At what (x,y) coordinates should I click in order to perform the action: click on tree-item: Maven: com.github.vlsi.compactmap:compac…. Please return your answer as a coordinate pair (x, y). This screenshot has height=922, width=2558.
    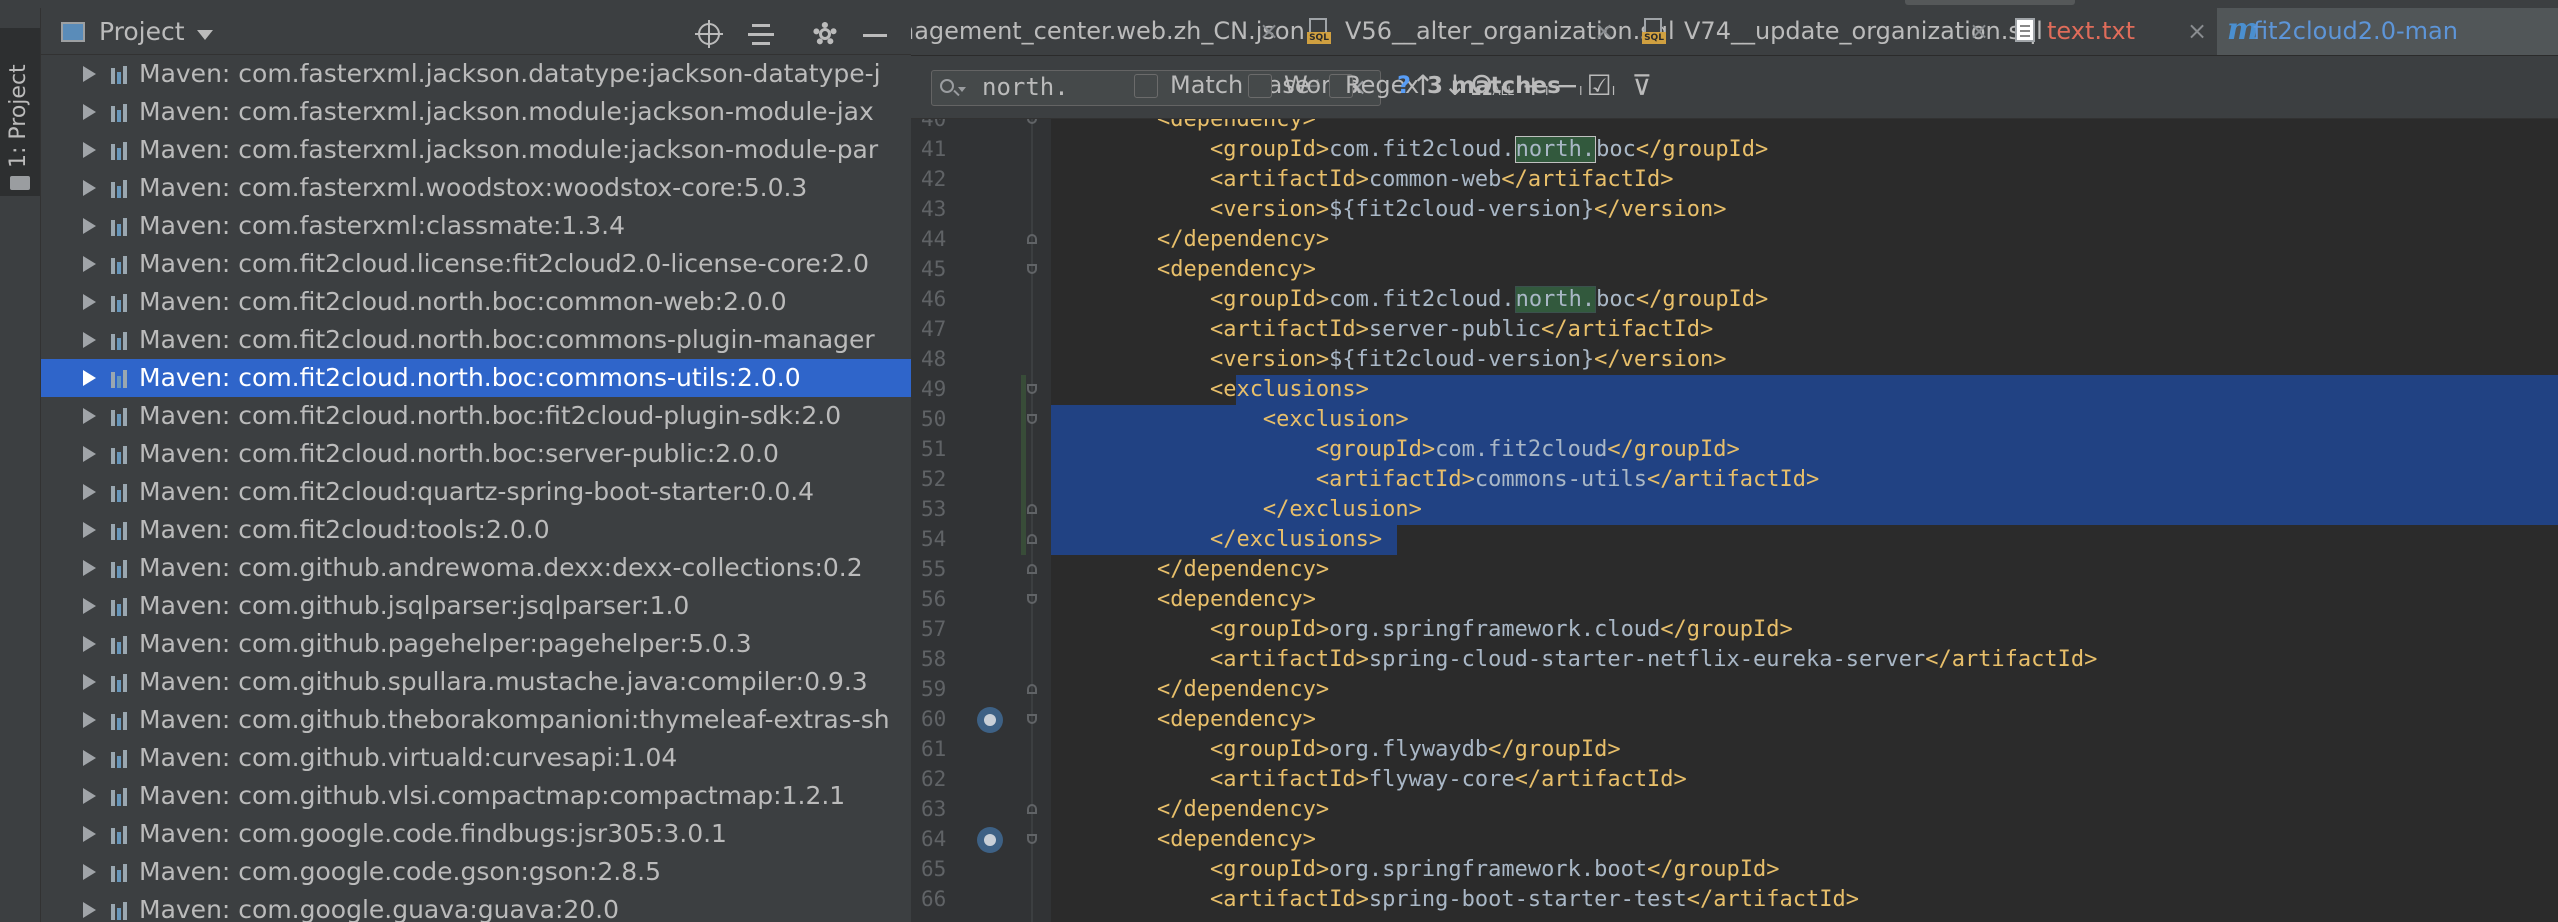
    Looking at the image, I should click on (476, 796).